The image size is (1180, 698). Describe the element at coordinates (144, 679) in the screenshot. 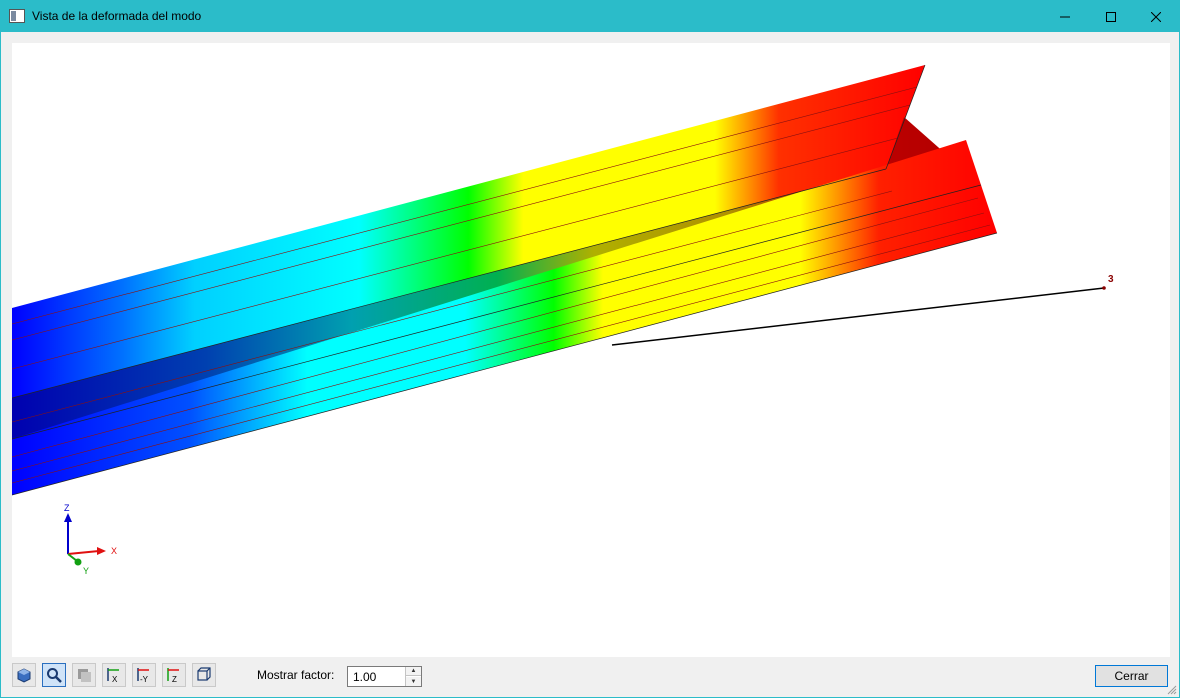

I see `view-minus-y-label: -Y` at that location.